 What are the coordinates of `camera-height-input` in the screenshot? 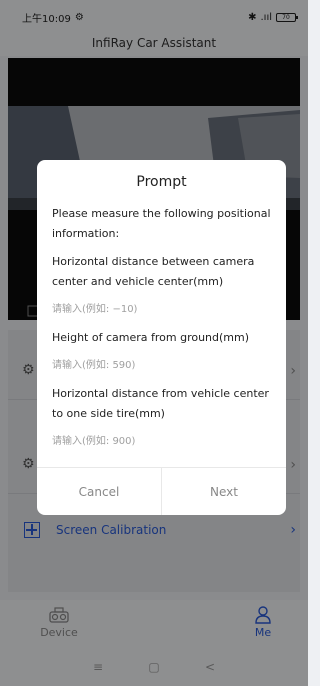 It's located at (157, 365).